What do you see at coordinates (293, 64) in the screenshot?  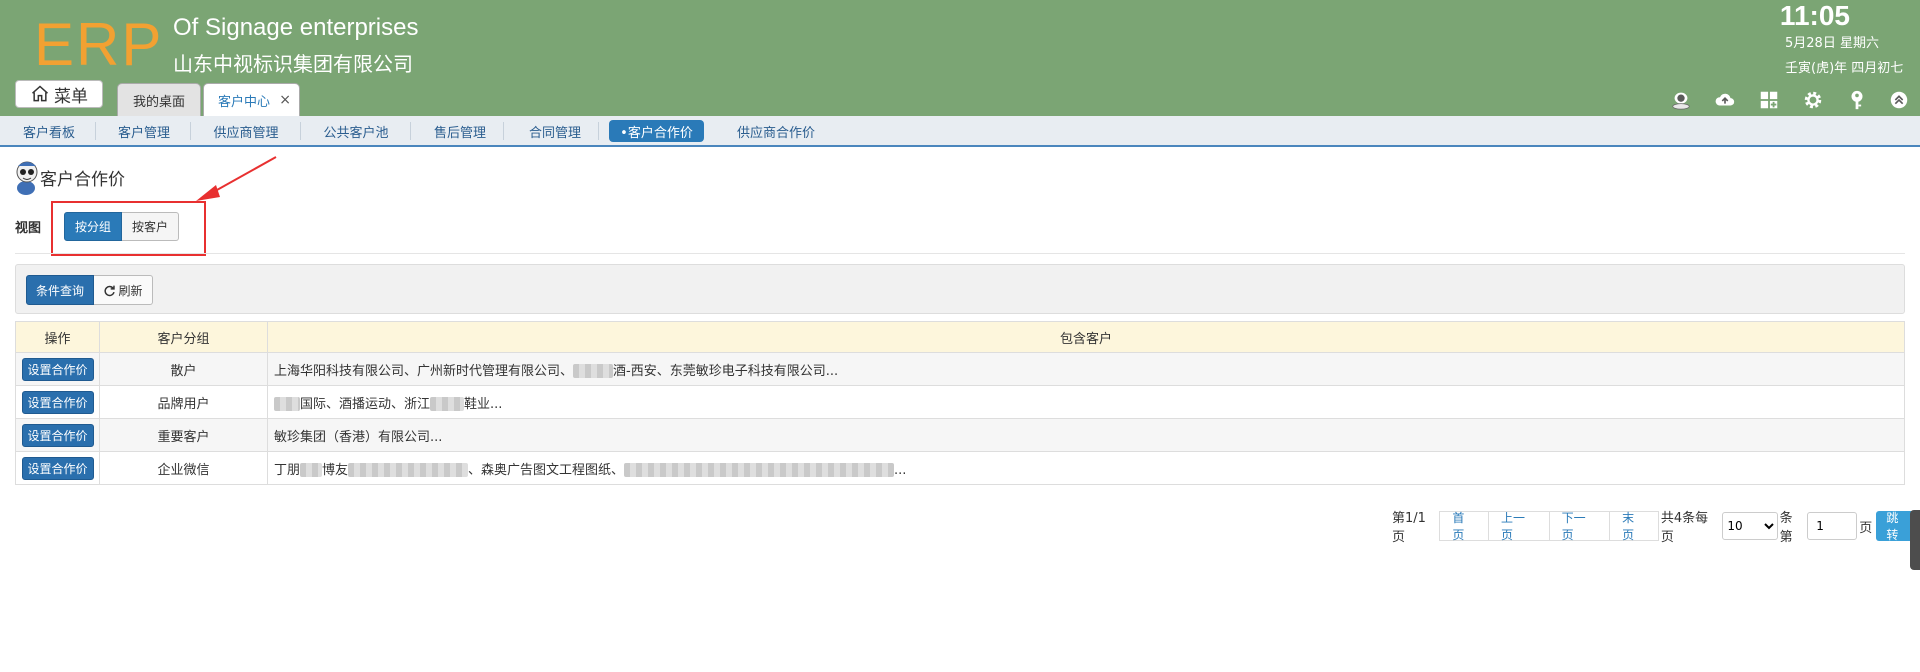 I see `company-name-cn: 山东中视标识集团有限公司` at bounding box center [293, 64].